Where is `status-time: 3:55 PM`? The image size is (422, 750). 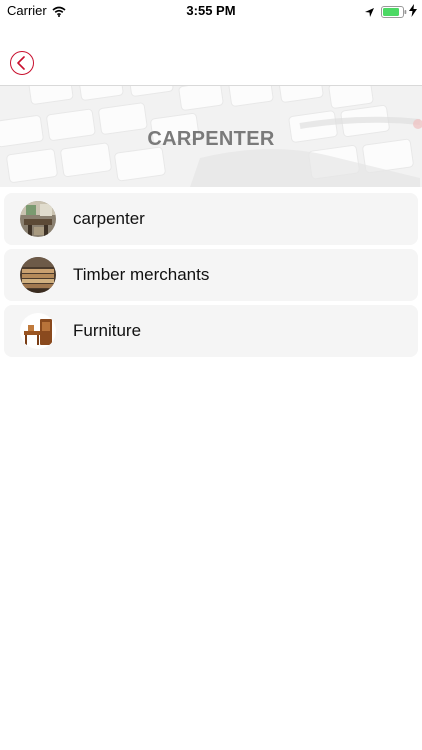 status-time: 3:55 PM is located at coordinates (211, 10).